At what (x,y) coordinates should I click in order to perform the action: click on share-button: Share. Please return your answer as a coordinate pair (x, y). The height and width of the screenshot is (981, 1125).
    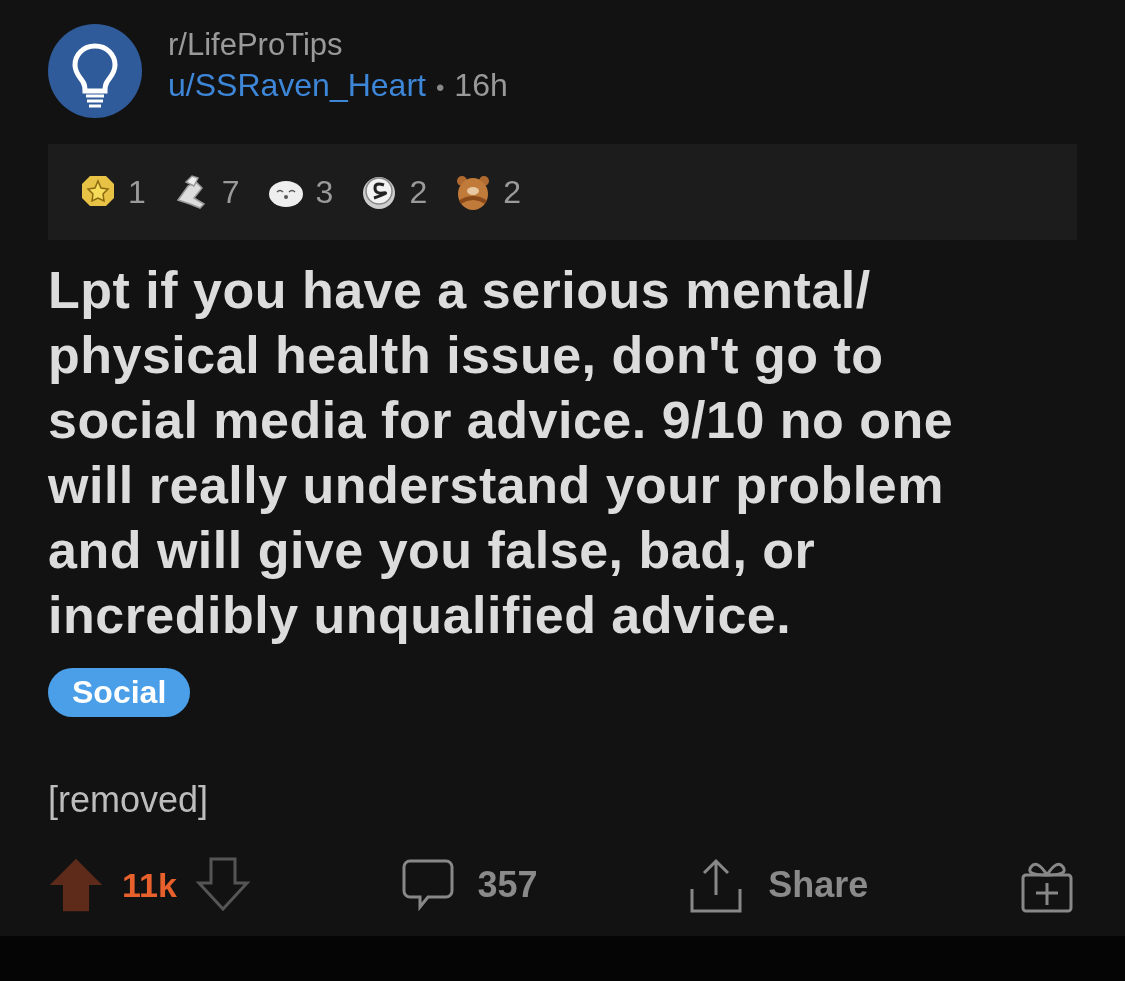
    Looking at the image, I should click on (818, 885).